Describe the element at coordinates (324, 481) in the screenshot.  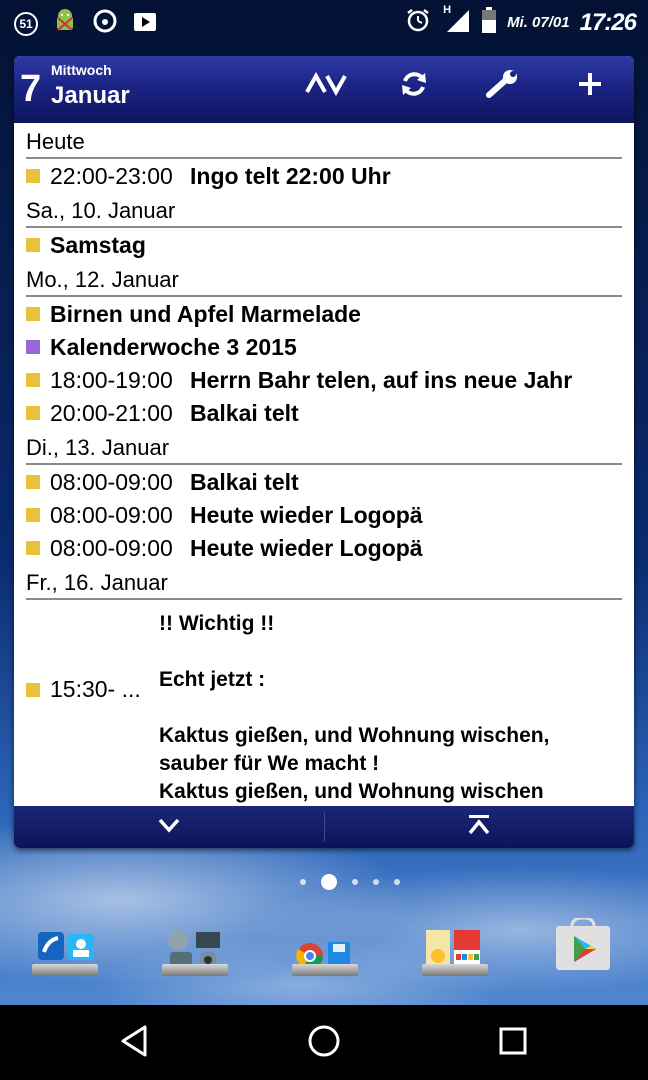
I see `event-row: 08:00-09:00 Balkai telt` at that location.